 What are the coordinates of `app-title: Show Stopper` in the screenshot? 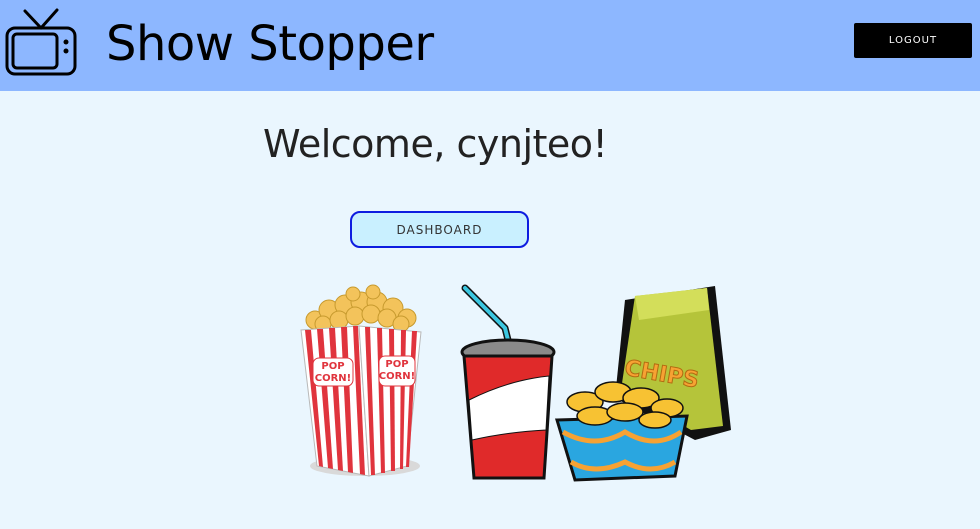 It's located at (270, 44).